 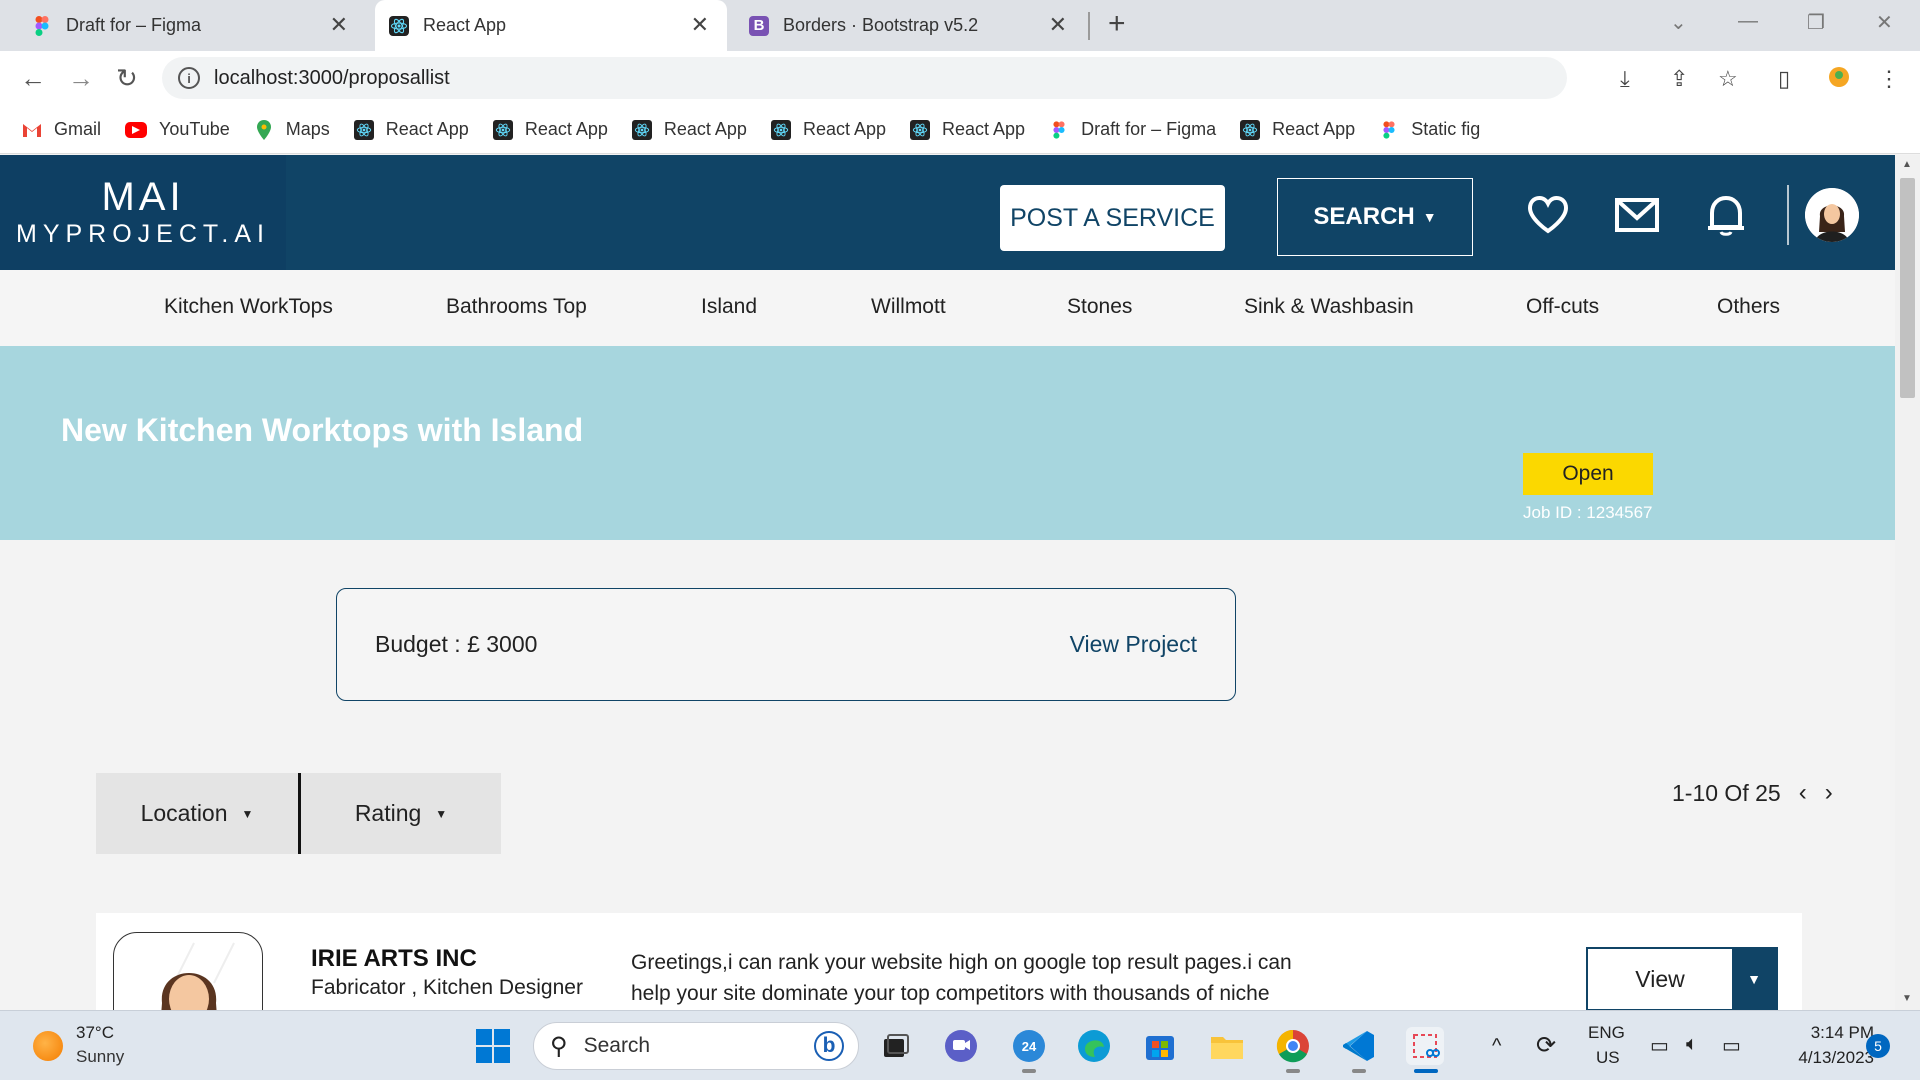 What do you see at coordinates (1099, 307) in the screenshot?
I see `category-stones: Stones` at bounding box center [1099, 307].